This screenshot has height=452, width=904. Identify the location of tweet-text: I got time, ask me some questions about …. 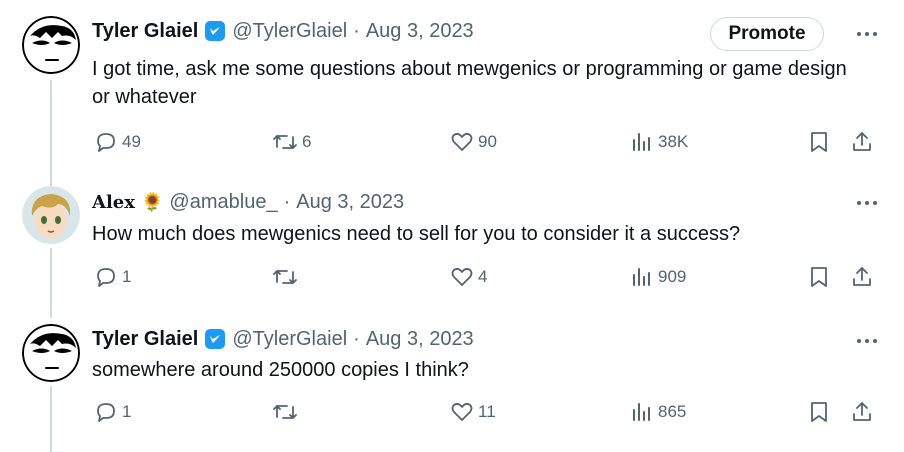
(469, 83).